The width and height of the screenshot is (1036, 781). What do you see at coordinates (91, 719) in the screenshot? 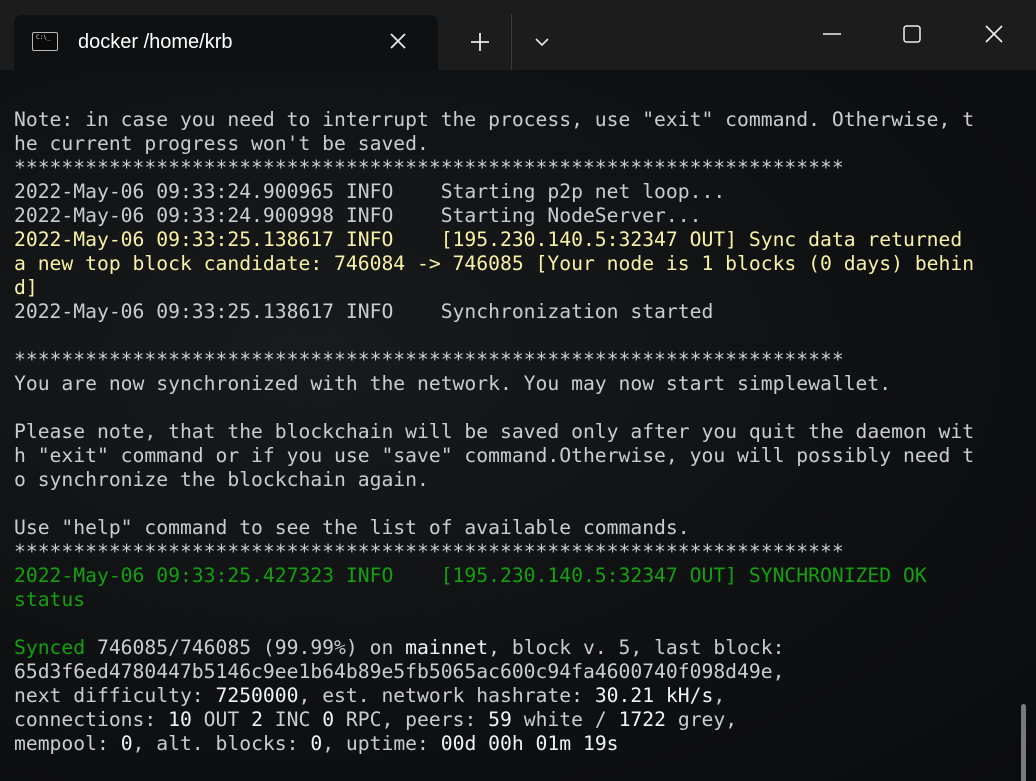
I see `terminal-text-segment: connections:` at bounding box center [91, 719].